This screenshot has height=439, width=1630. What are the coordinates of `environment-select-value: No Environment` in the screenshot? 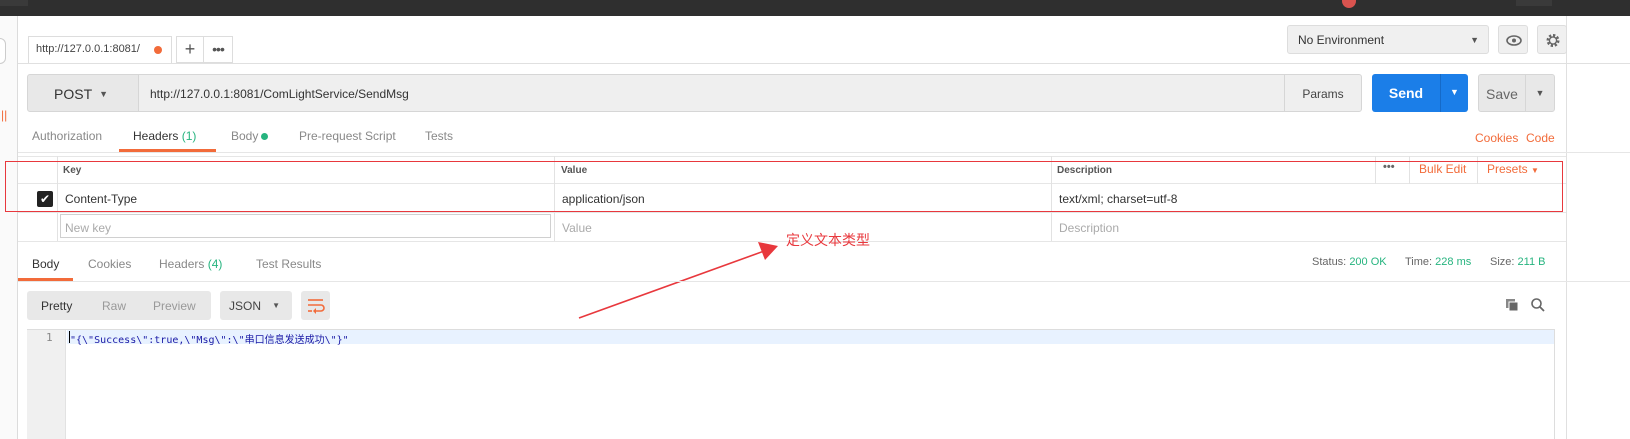 It's located at (1341, 40).